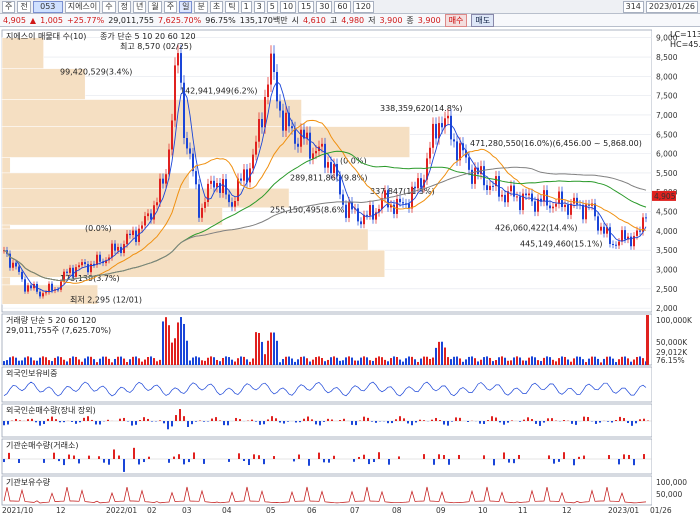  What do you see at coordinates (324, 6) in the screenshot?
I see `toolbar-item: 30` at bounding box center [324, 6].